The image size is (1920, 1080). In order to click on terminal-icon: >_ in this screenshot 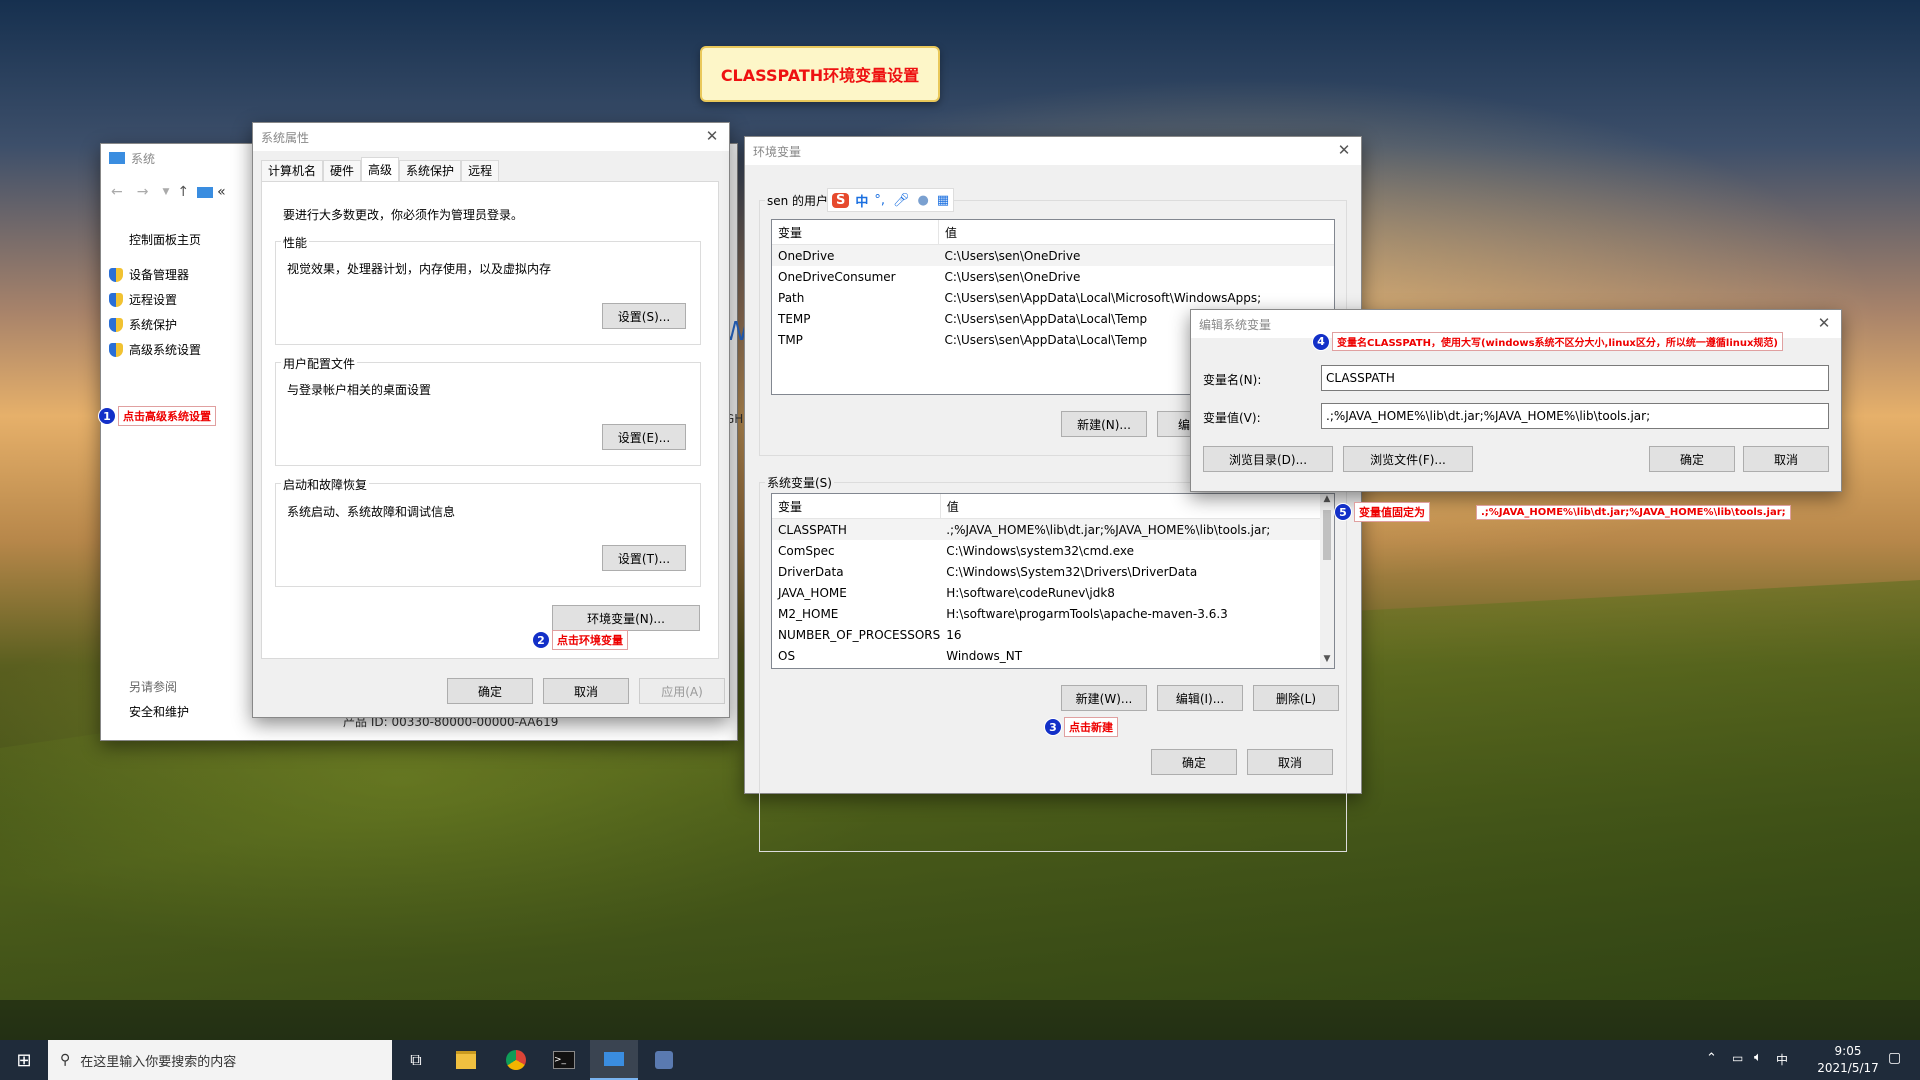, I will do `click(564, 1060)`.